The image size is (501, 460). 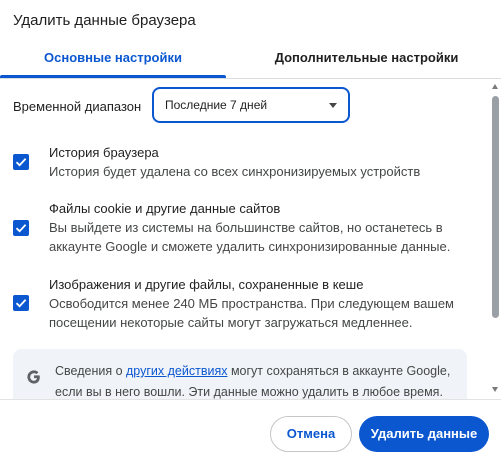 What do you see at coordinates (424, 434) in the screenshot?
I see `delete-data-button: Удалить данные` at bounding box center [424, 434].